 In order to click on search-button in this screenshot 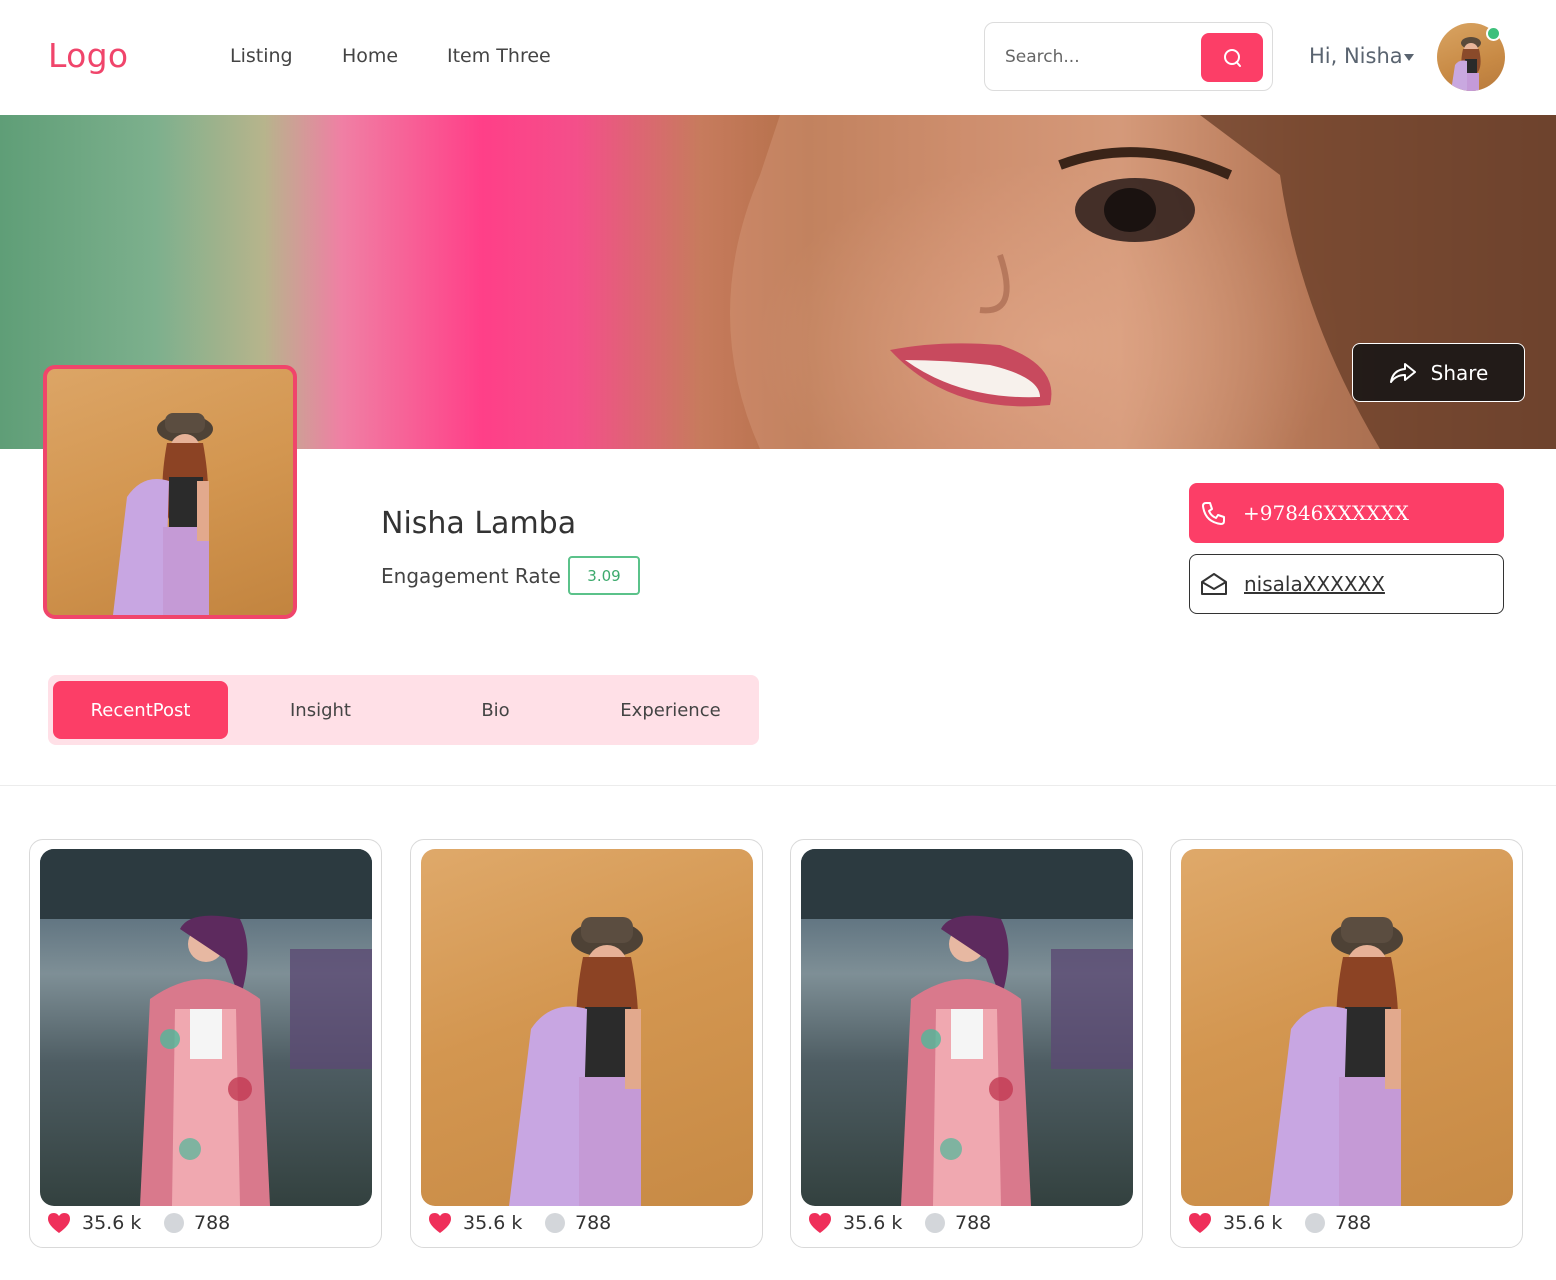, I will do `click(1232, 57)`.